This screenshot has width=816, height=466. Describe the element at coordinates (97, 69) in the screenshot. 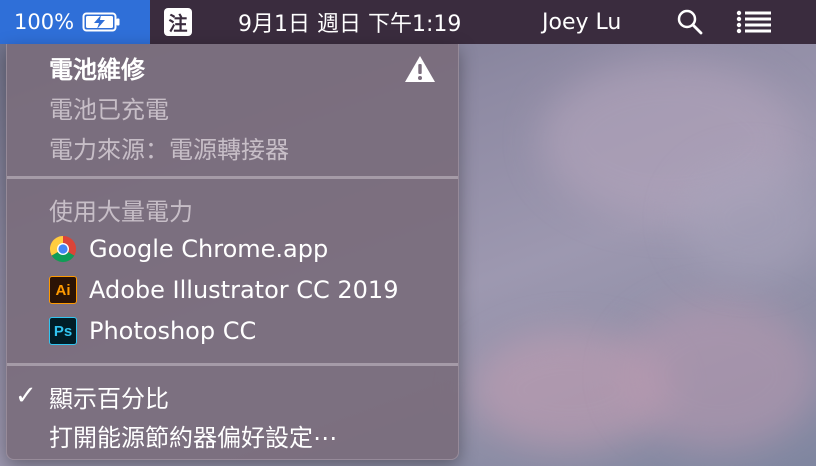

I see `battery-condition-label: 電池維修` at that location.